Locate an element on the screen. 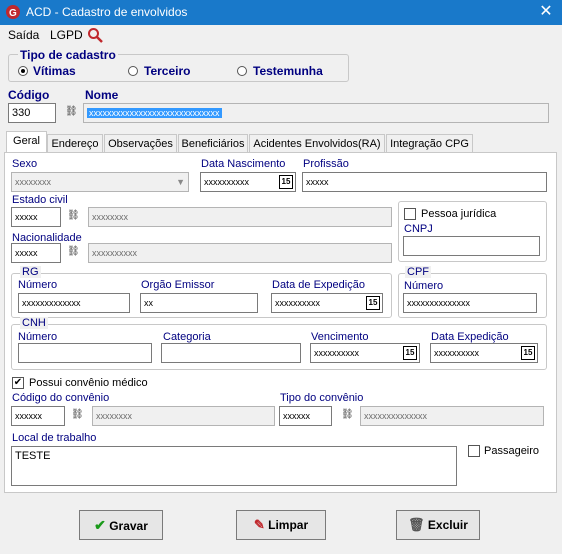  cnh-numero-label: Número is located at coordinates (38, 337).